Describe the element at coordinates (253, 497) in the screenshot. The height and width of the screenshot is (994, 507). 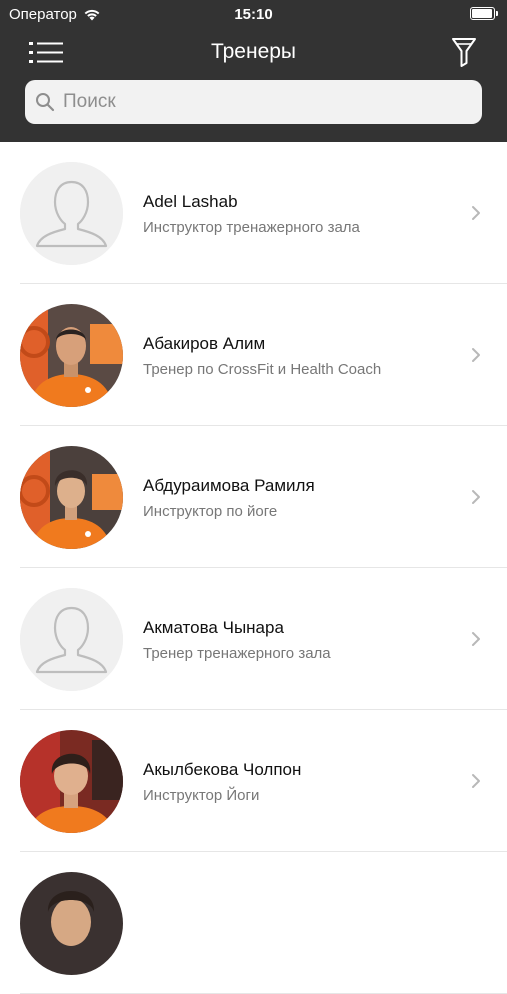
I see `trainer-row-abduraimova-ramilya: Абдураимова Рамиля Инструктор по йоге` at that location.